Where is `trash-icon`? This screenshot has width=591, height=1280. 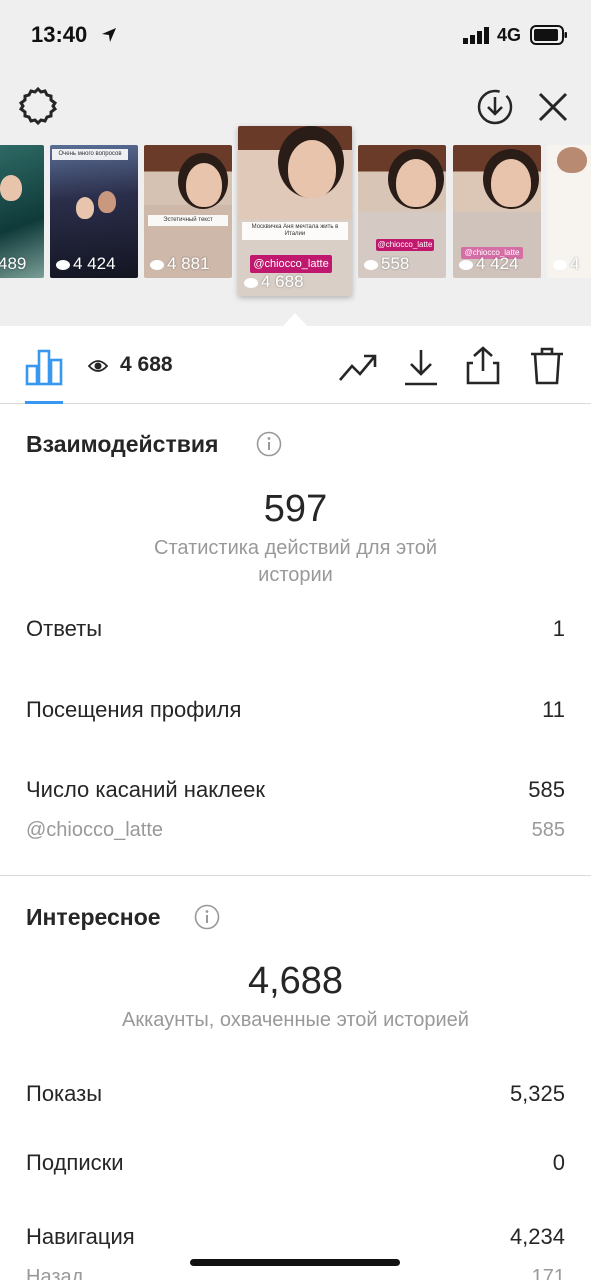 trash-icon is located at coordinates (547, 366).